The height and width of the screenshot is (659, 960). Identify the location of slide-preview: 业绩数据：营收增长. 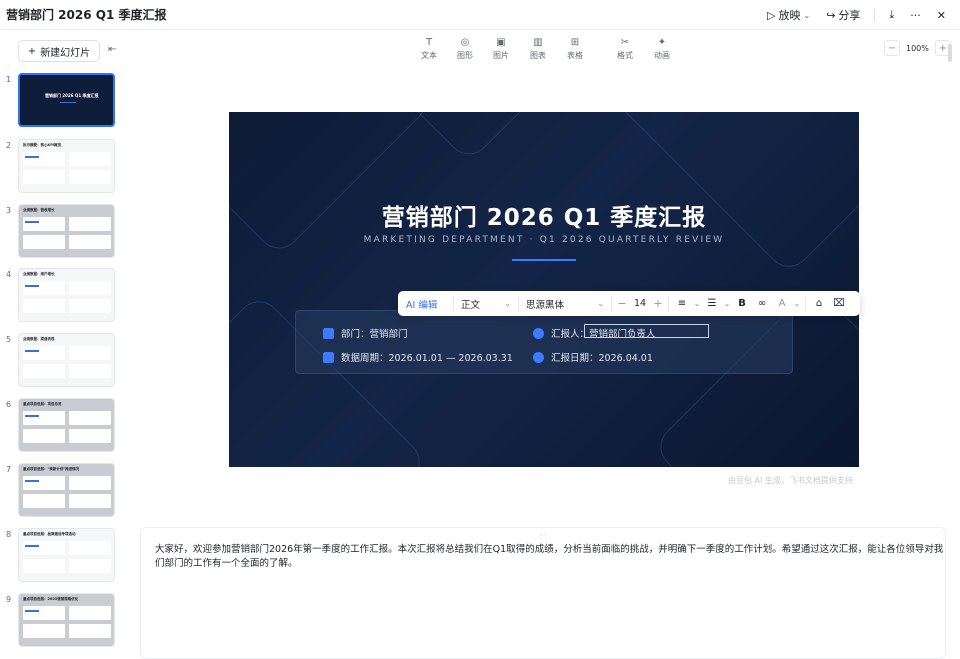
(66, 231).